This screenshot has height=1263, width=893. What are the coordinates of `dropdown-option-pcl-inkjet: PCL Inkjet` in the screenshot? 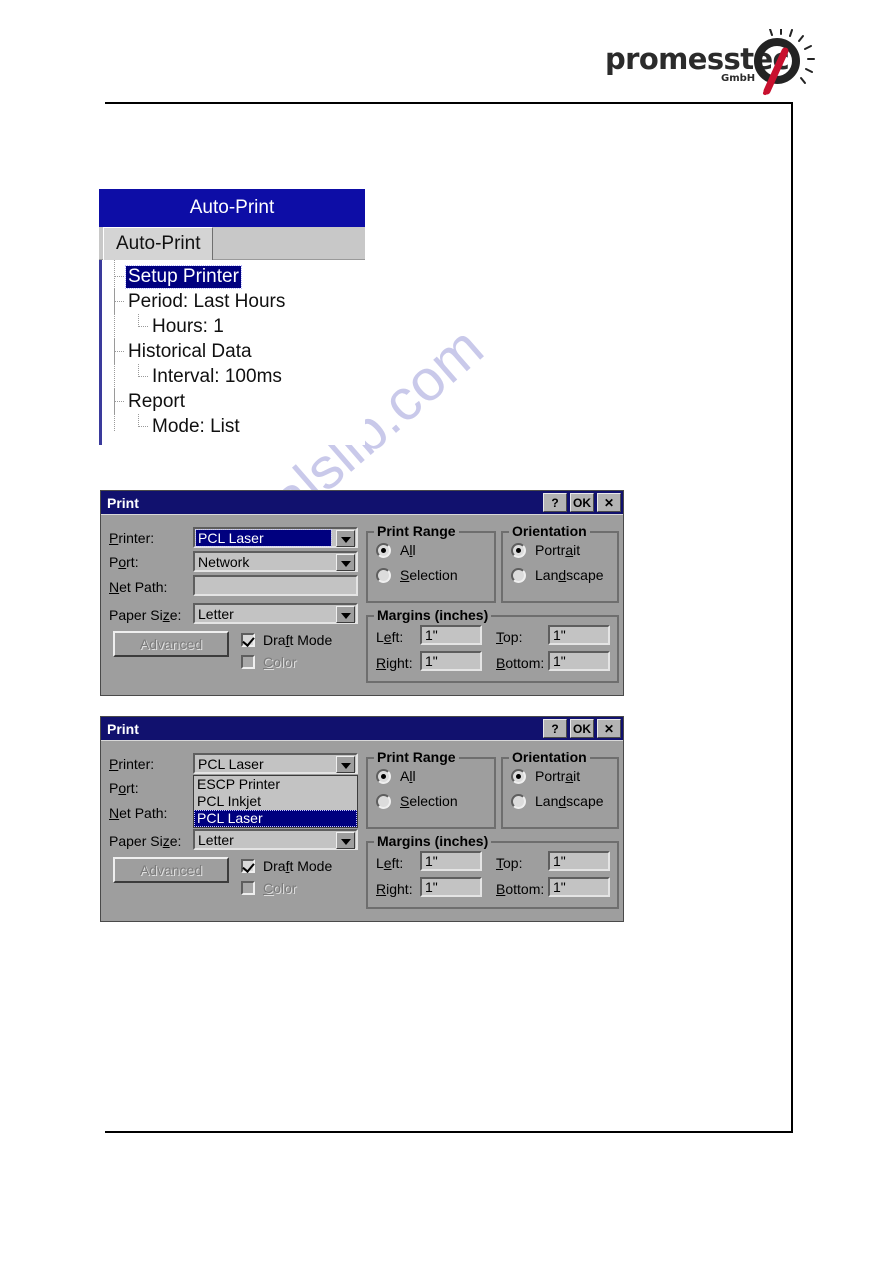 It's located at (275, 801).